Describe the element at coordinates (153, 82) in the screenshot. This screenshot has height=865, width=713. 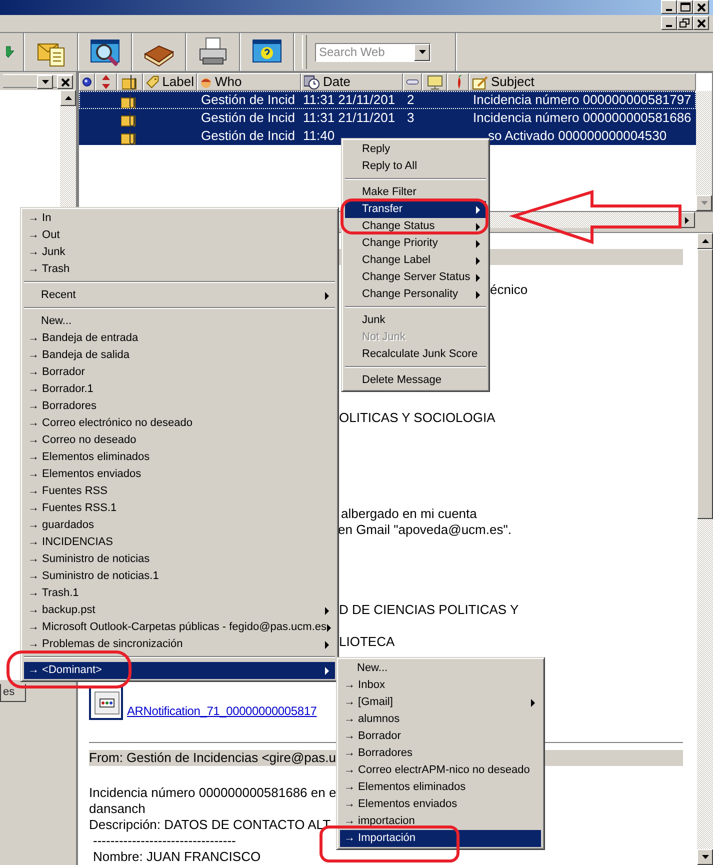
I see `tag-icon` at that location.